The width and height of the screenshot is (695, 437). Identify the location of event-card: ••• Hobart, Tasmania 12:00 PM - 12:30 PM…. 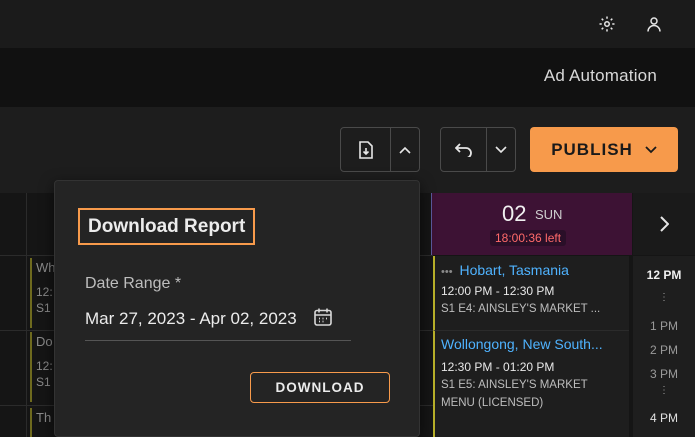
(531, 293).